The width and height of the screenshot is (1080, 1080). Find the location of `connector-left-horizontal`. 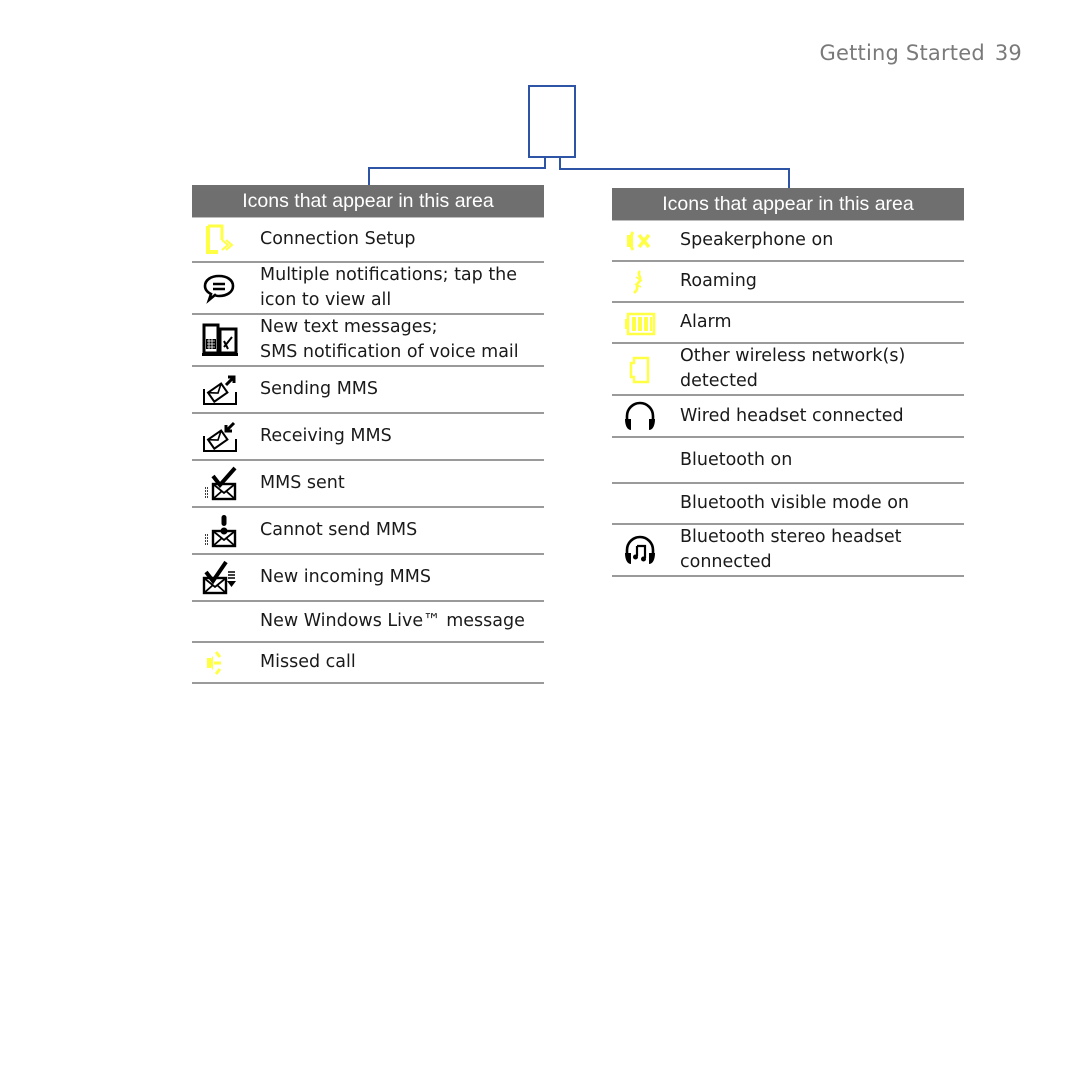

connector-left-horizontal is located at coordinates (457, 168).